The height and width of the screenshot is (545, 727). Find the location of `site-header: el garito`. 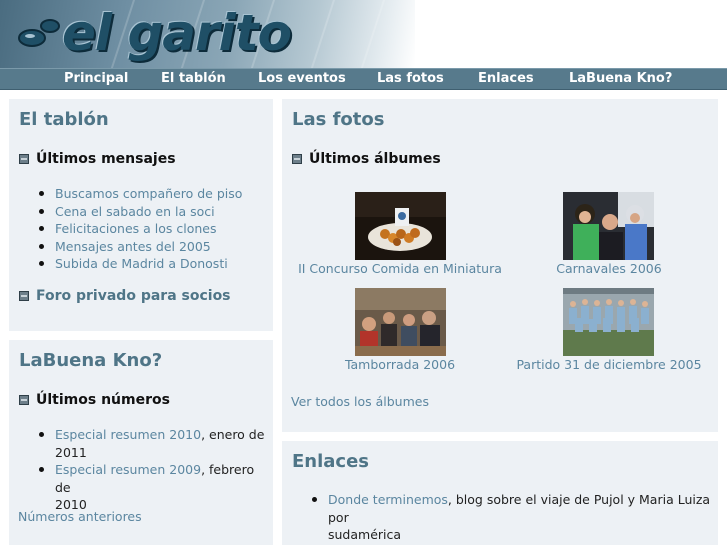

site-header: el garito is located at coordinates (363, 34).